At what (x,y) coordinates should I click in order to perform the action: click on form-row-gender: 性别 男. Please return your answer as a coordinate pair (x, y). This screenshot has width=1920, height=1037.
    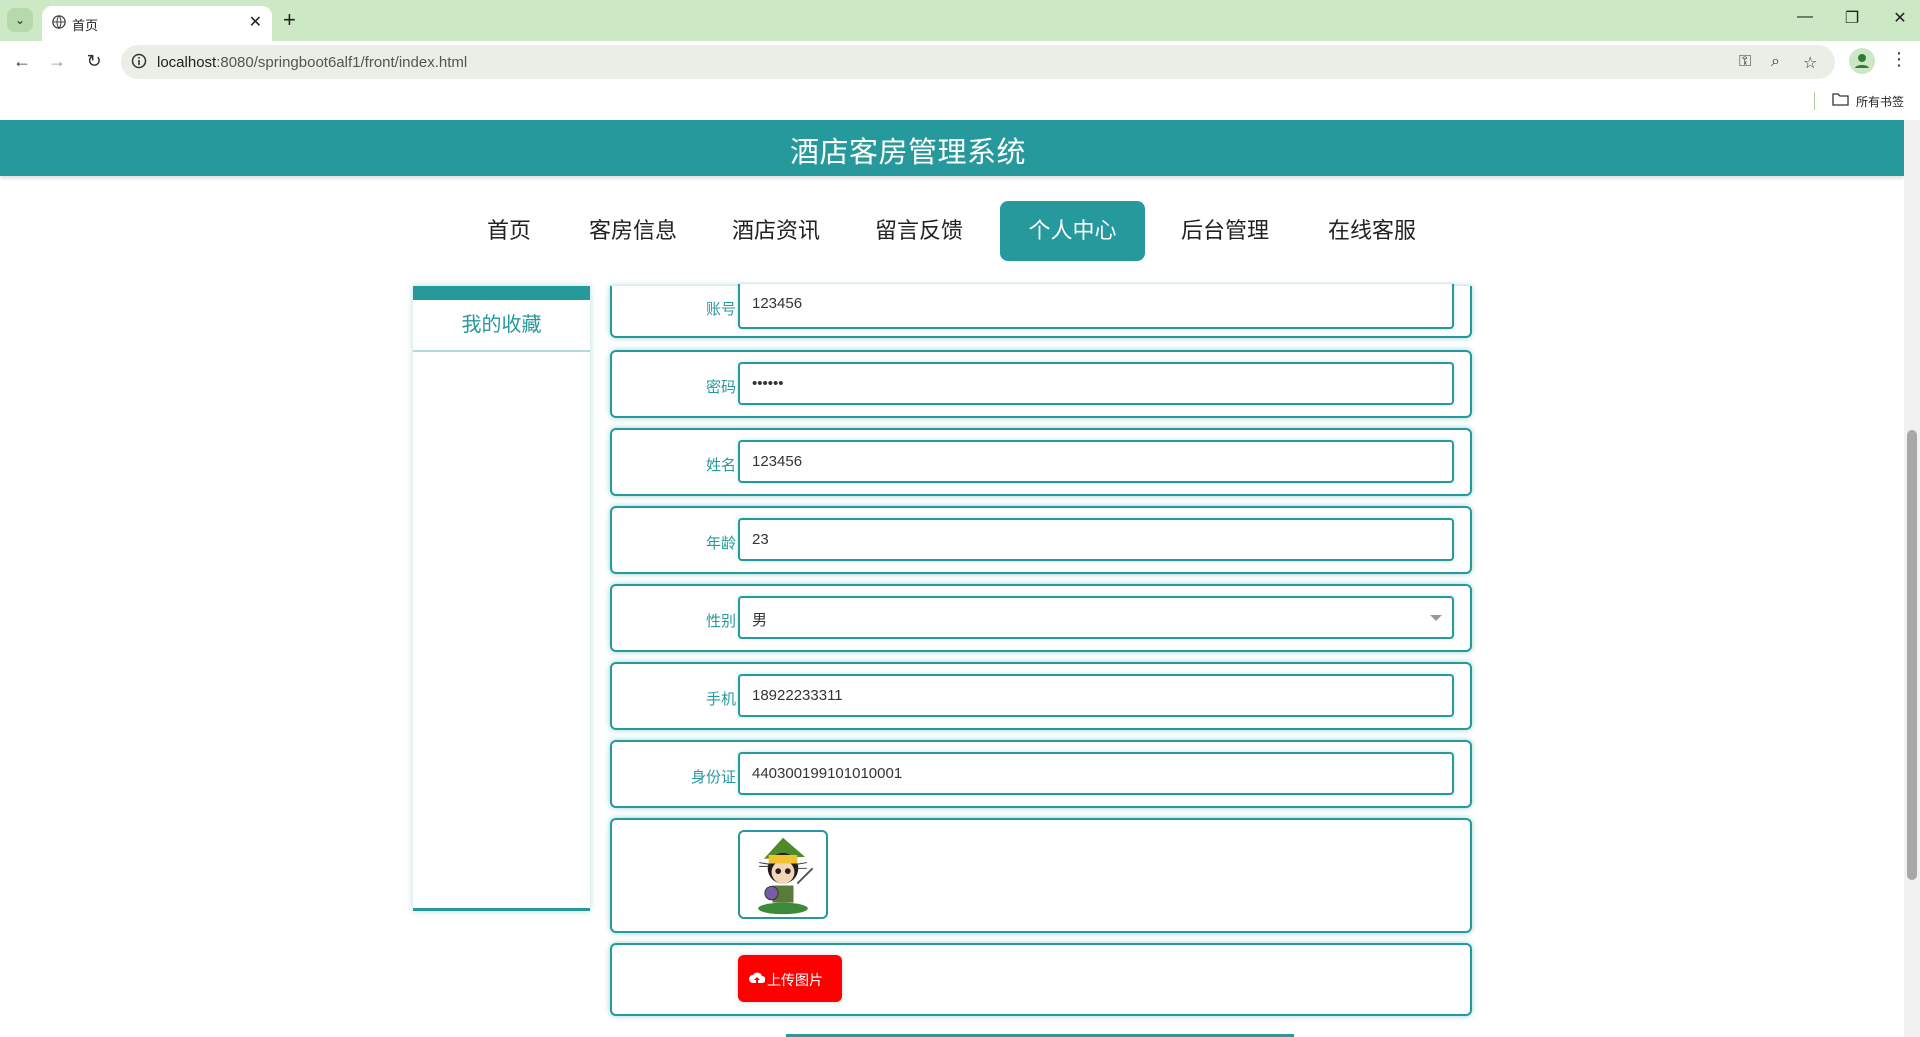
    Looking at the image, I should click on (1041, 618).